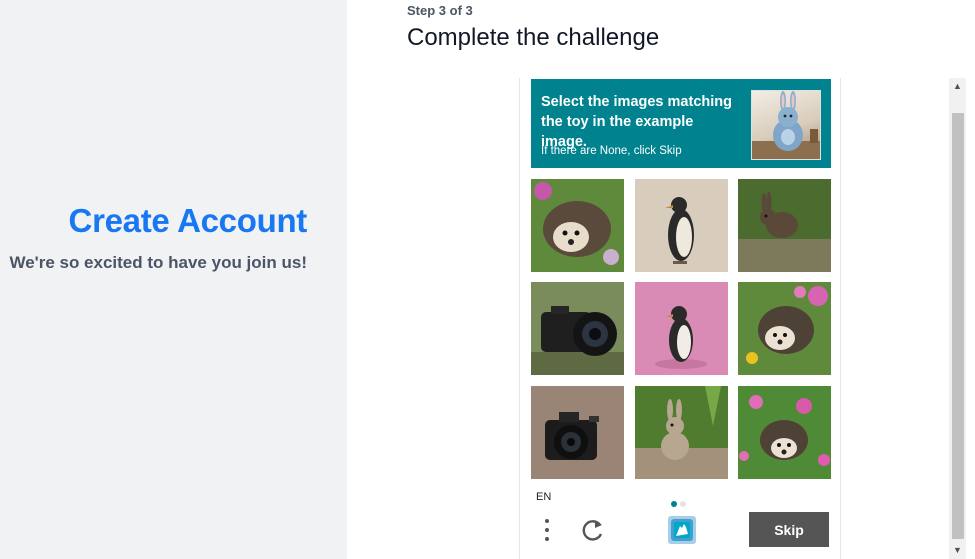  I want to click on refresh-icon, so click(593, 530).